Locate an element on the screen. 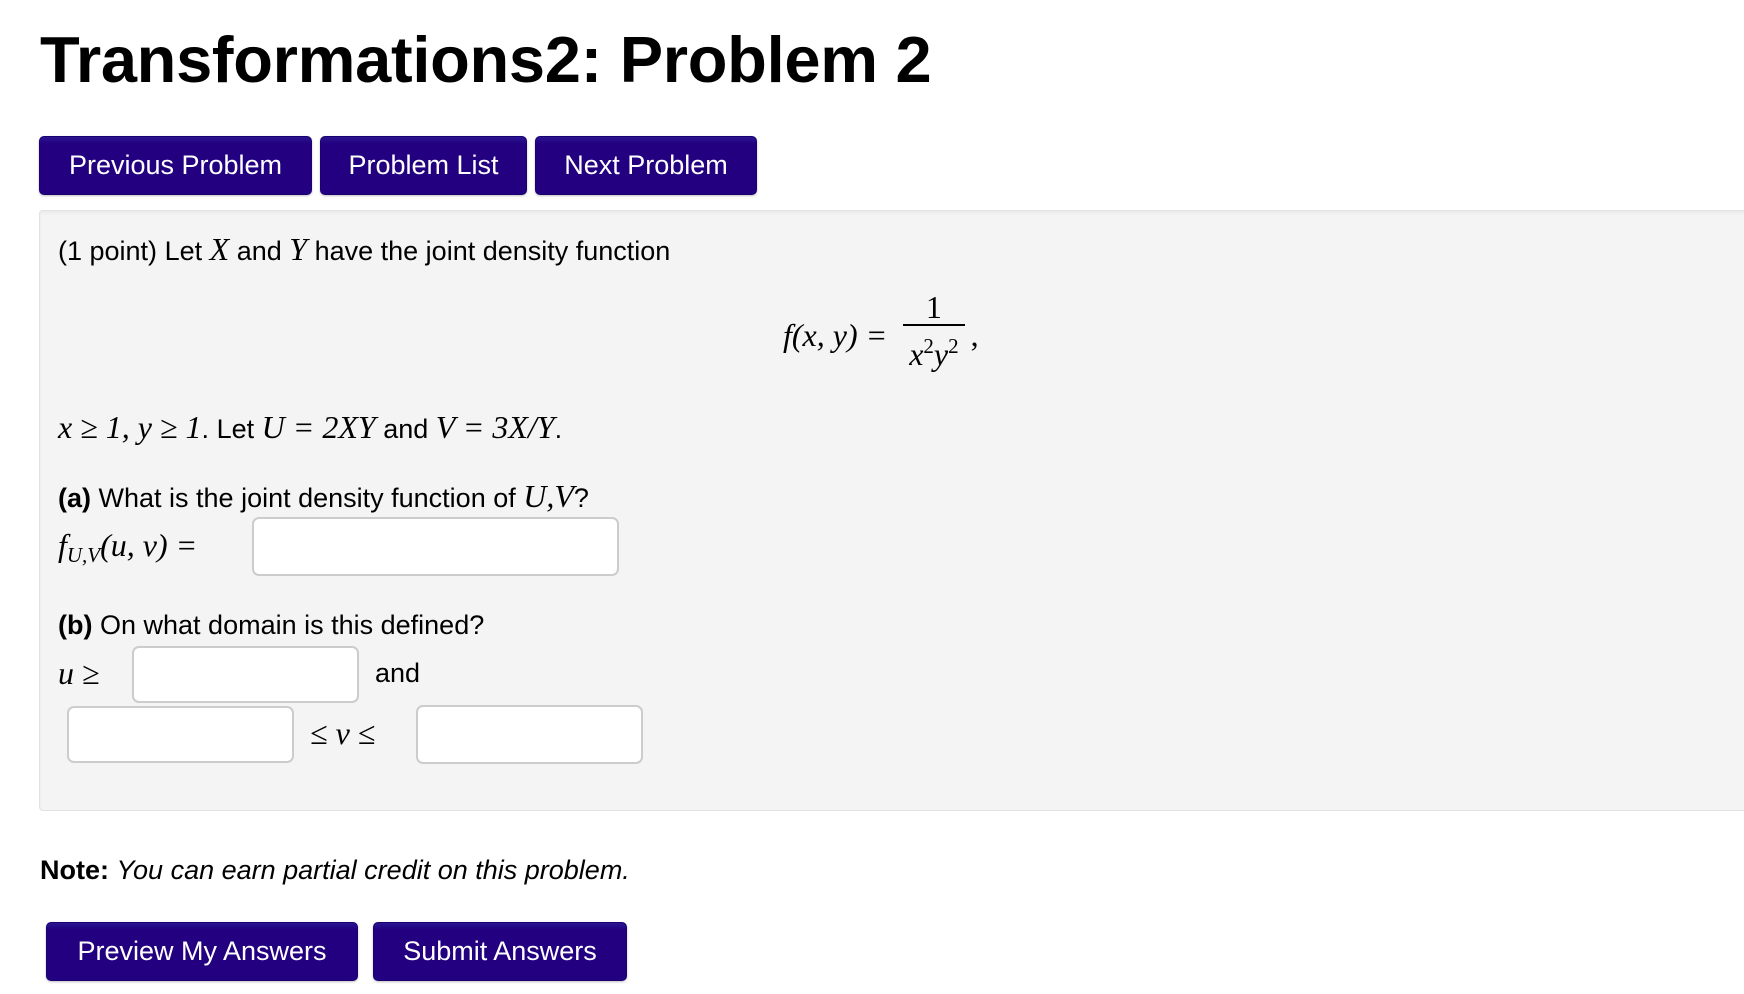 The width and height of the screenshot is (1744, 994). formula-fraction: 1 x2y2 is located at coordinates (934, 334).